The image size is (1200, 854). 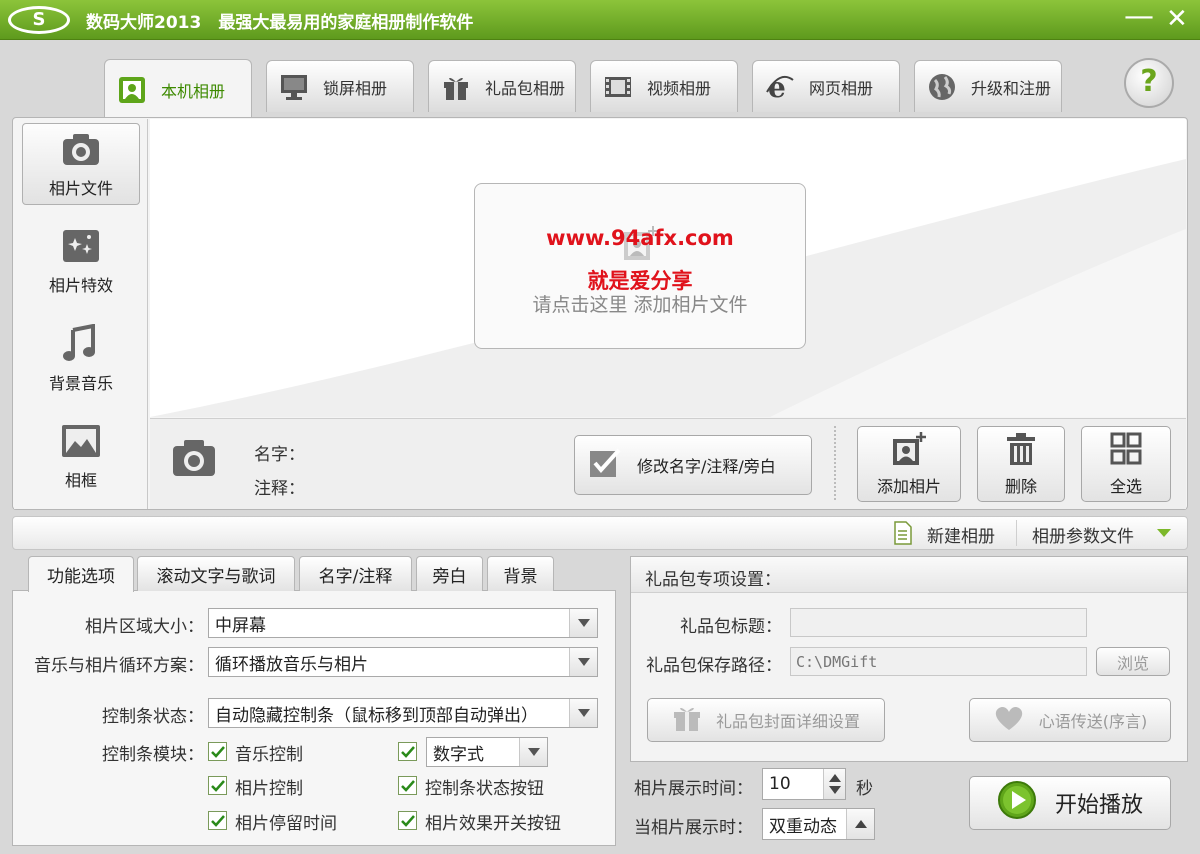 What do you see at coordinates (1126, 449) in the screenshot?
I see `grid-icon` at bounding box center [1126, 449].